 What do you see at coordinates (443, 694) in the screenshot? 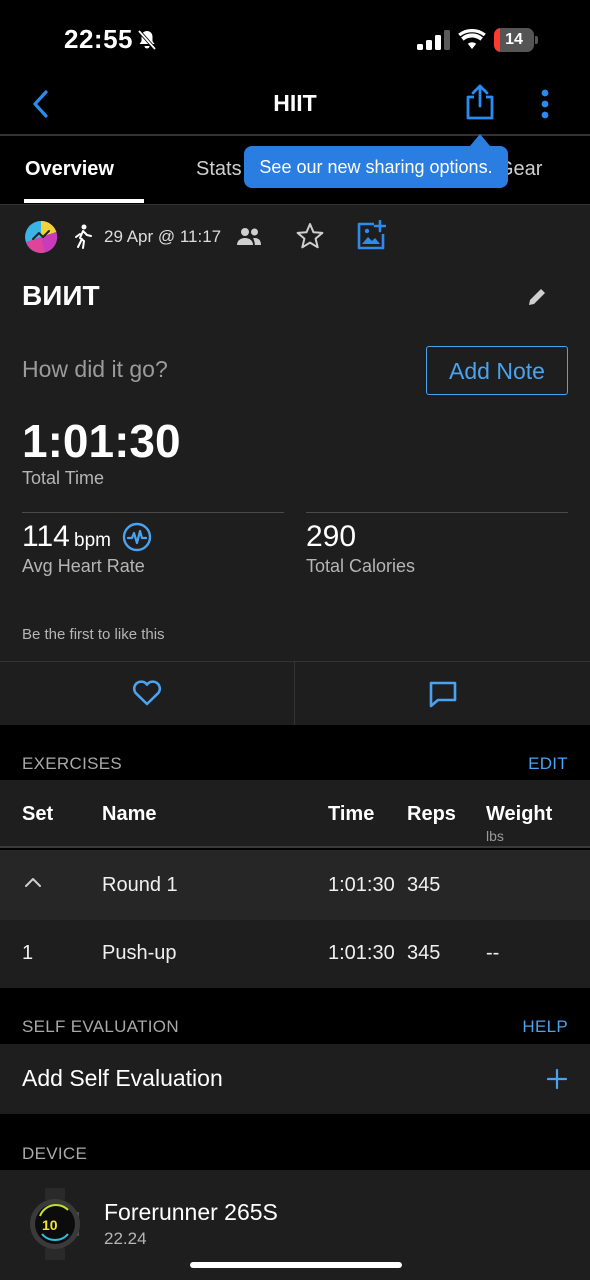
I see `comment-icon` at bounding box center [443, 694].